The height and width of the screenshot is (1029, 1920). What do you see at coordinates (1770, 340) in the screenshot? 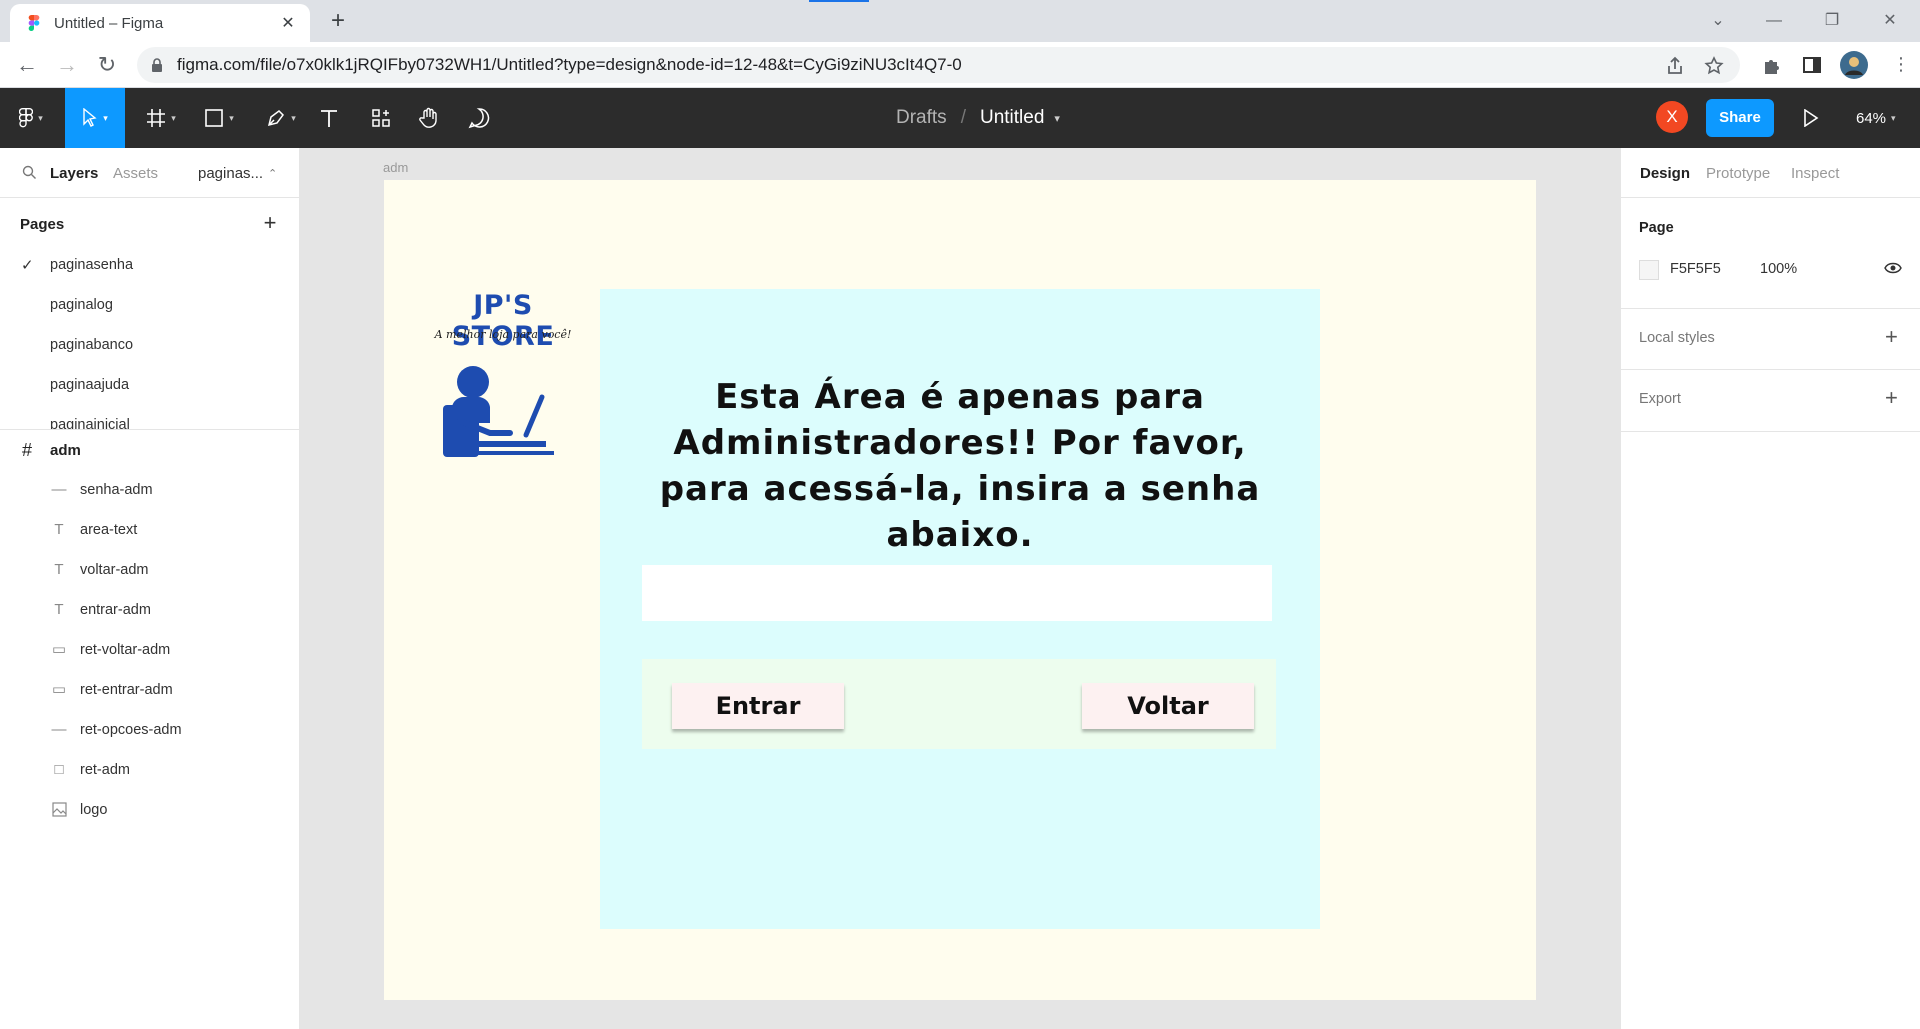
I see `local-styles-section: Local styles +` at bounding box center [1770, 340].